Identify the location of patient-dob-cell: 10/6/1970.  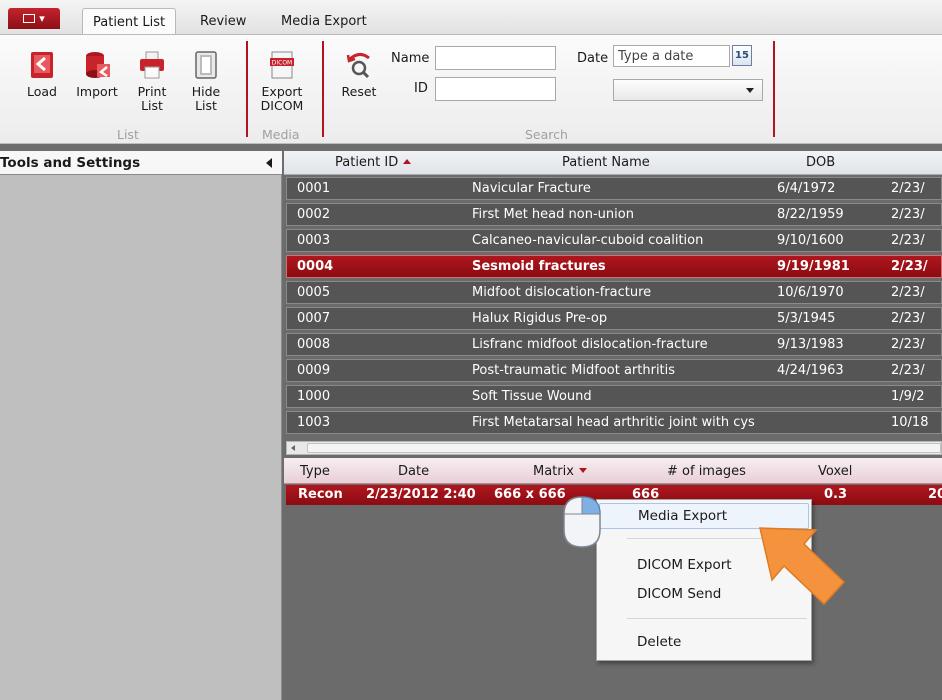
(810, 292).